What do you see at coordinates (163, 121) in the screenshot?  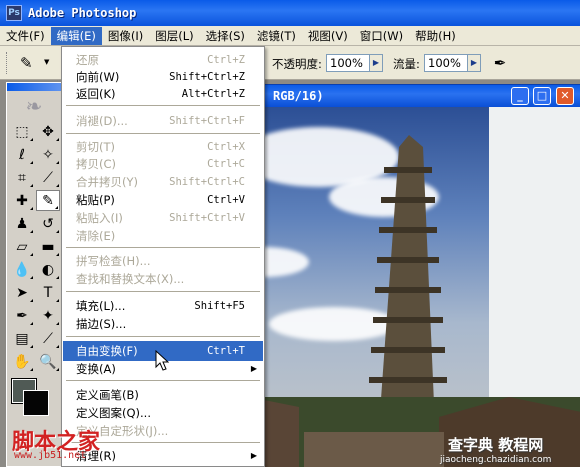 I see `menu-item-fade: 消褪(D)... Shift+Ctrl+F` at bounding box center [163, 121].